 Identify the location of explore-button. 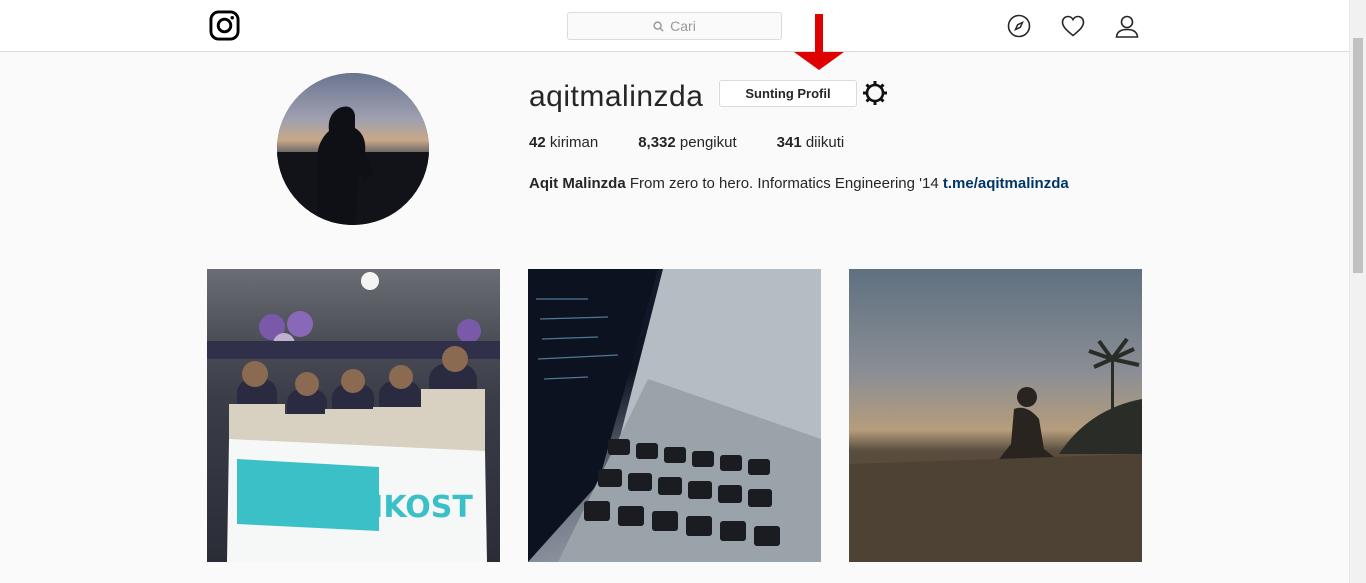
(1019, 26).